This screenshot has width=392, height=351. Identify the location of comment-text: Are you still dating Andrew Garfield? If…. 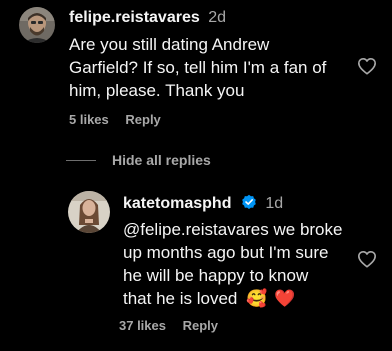
(197, 67).